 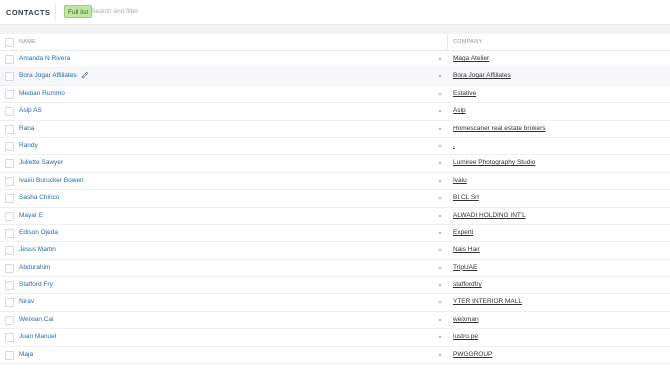 What do you see at coordinates (447, 42) in the screenshot?
I see `column-divider` at bounding box center [447, 42].